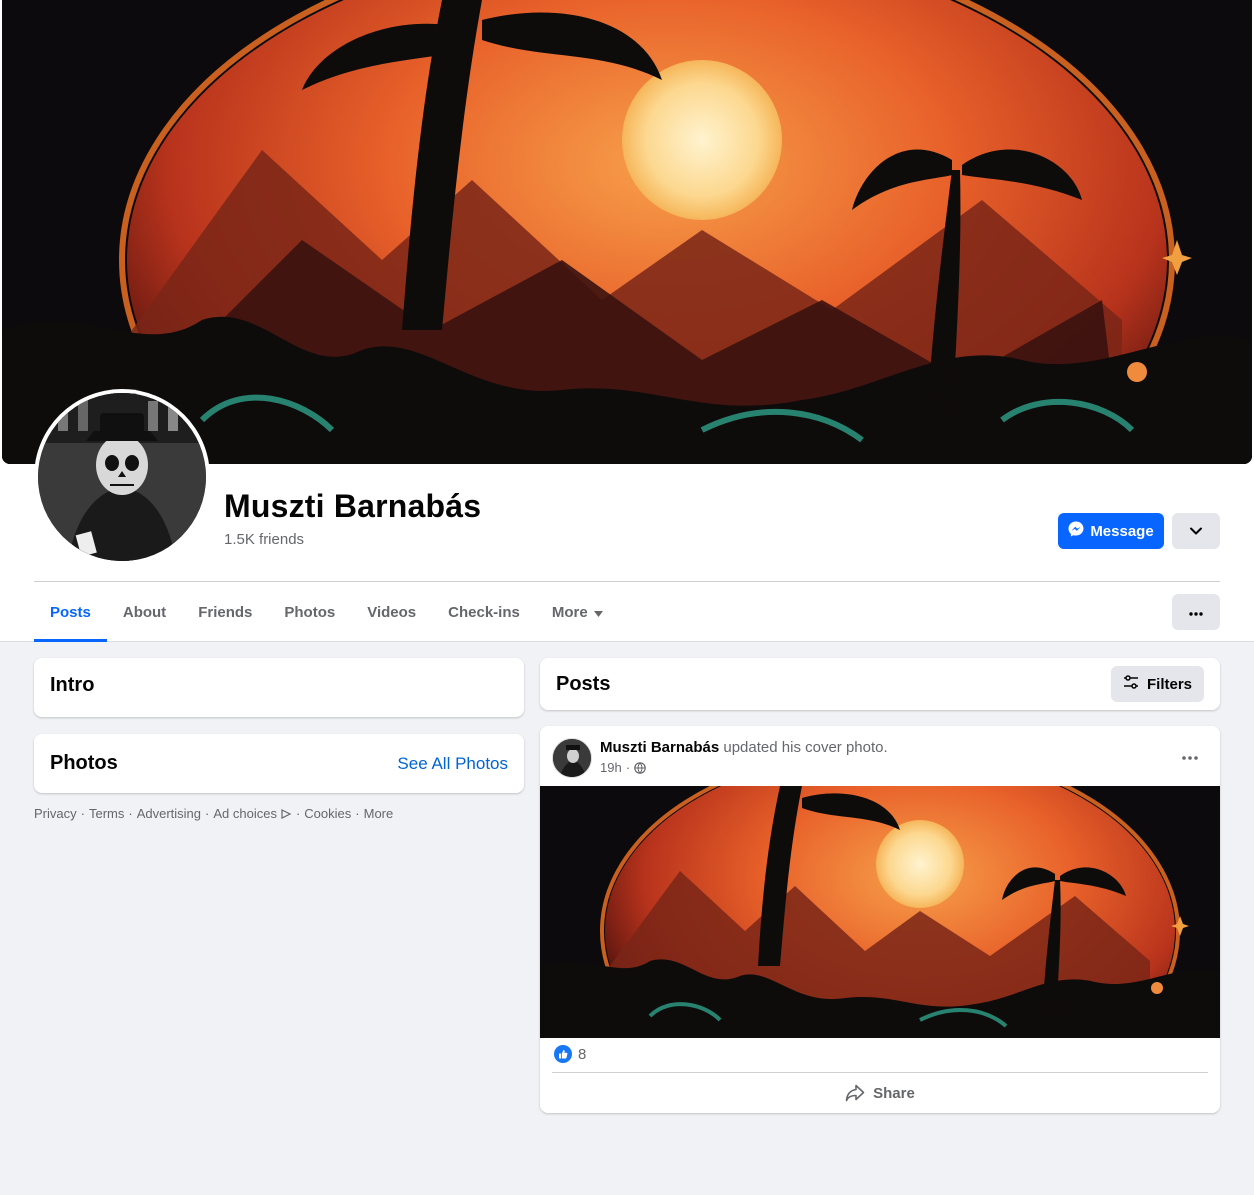  I want to click on post-author-avatar, so click(572, 758).